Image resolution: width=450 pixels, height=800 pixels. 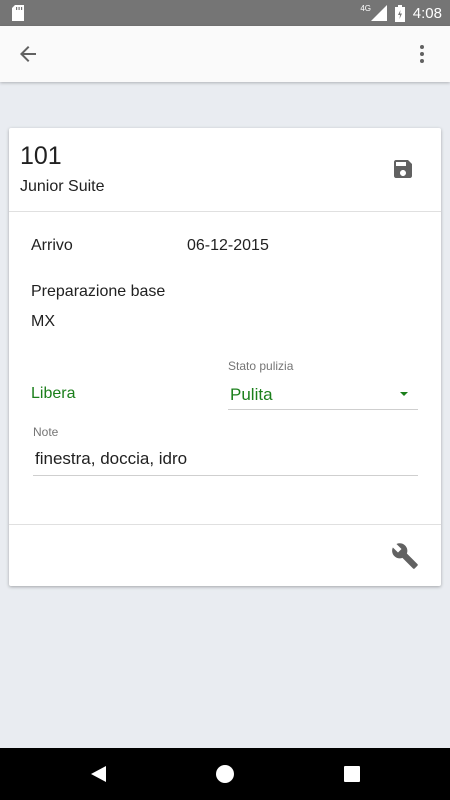 What do you see at coordinates (225, 524) in the screenshot?
I see `footer-divider` at bounding box center [225, 524].